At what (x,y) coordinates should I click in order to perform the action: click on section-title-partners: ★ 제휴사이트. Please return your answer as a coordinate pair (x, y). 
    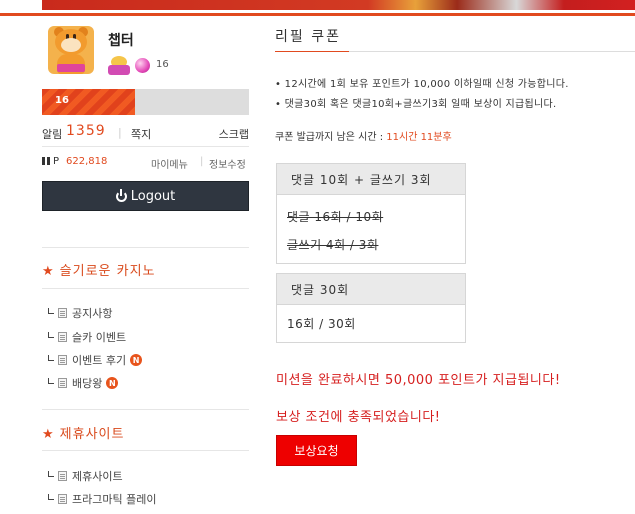
    Looking at the image, I should click on (83, 432).